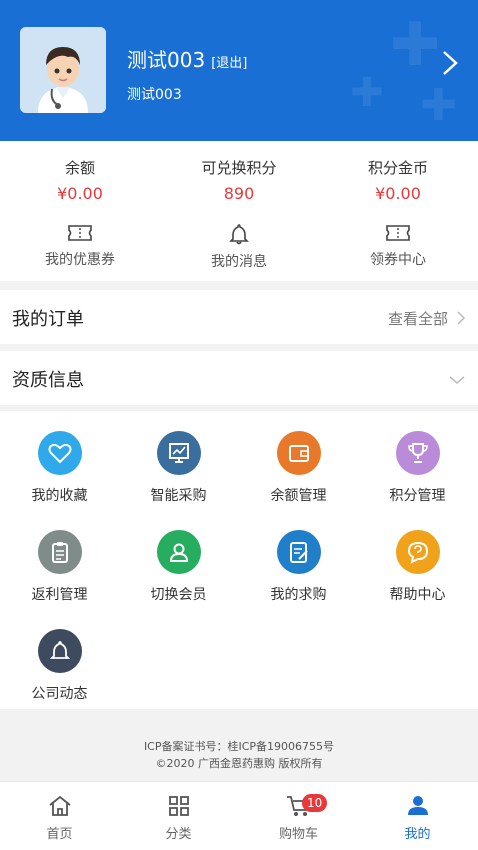  Describe the element at coordinates (178, 552) in the screenshot. I see `user-switch-icon` at that location.